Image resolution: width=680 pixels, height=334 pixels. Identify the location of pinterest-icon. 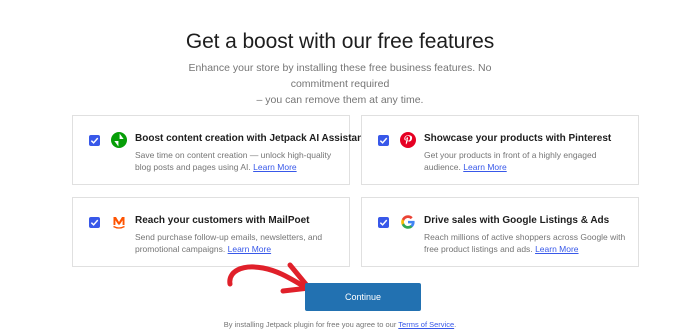
(408, 140).